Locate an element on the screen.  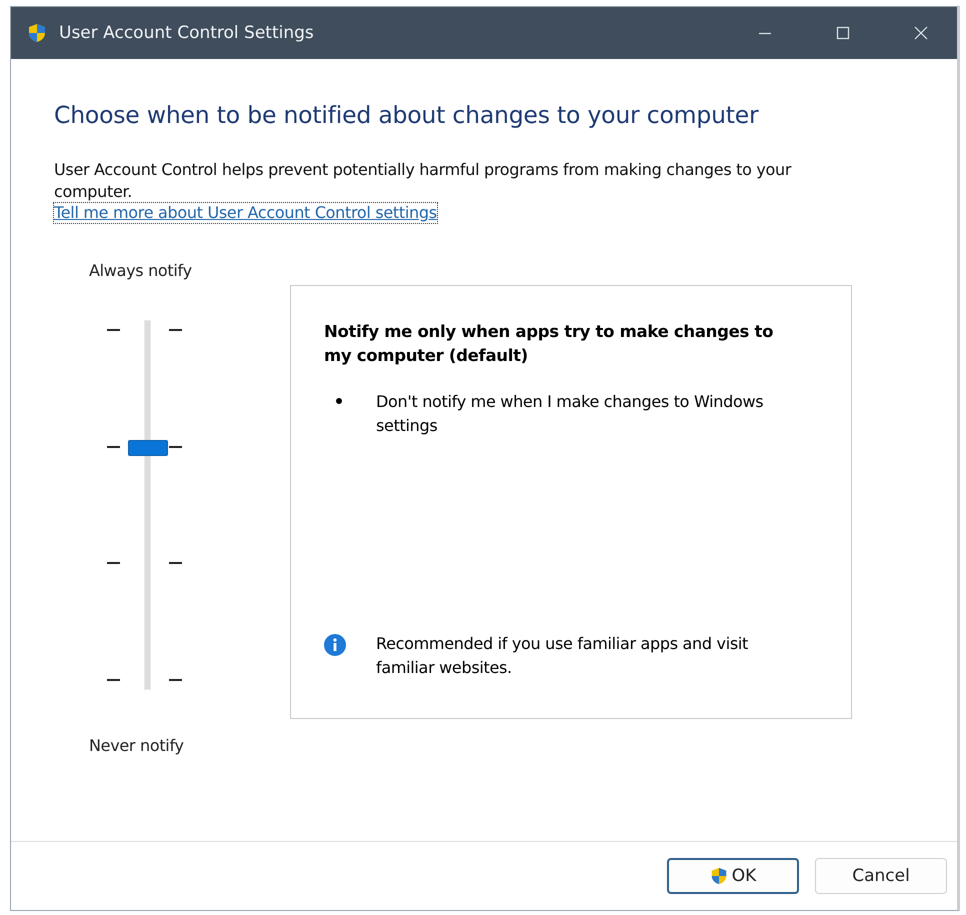
level-title: Notify me only when apps try to make changes to my computer (default) is located at coordinates (549, 344).